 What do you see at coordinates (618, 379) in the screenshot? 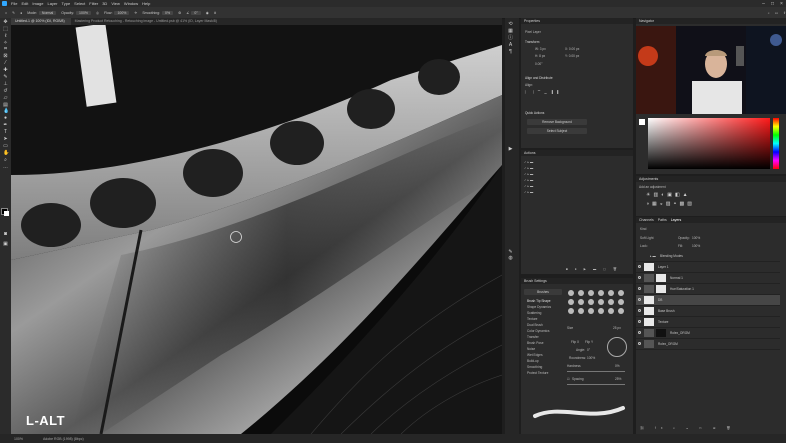
I see `spacing-value: 25%` at bounding box center [618, 379].